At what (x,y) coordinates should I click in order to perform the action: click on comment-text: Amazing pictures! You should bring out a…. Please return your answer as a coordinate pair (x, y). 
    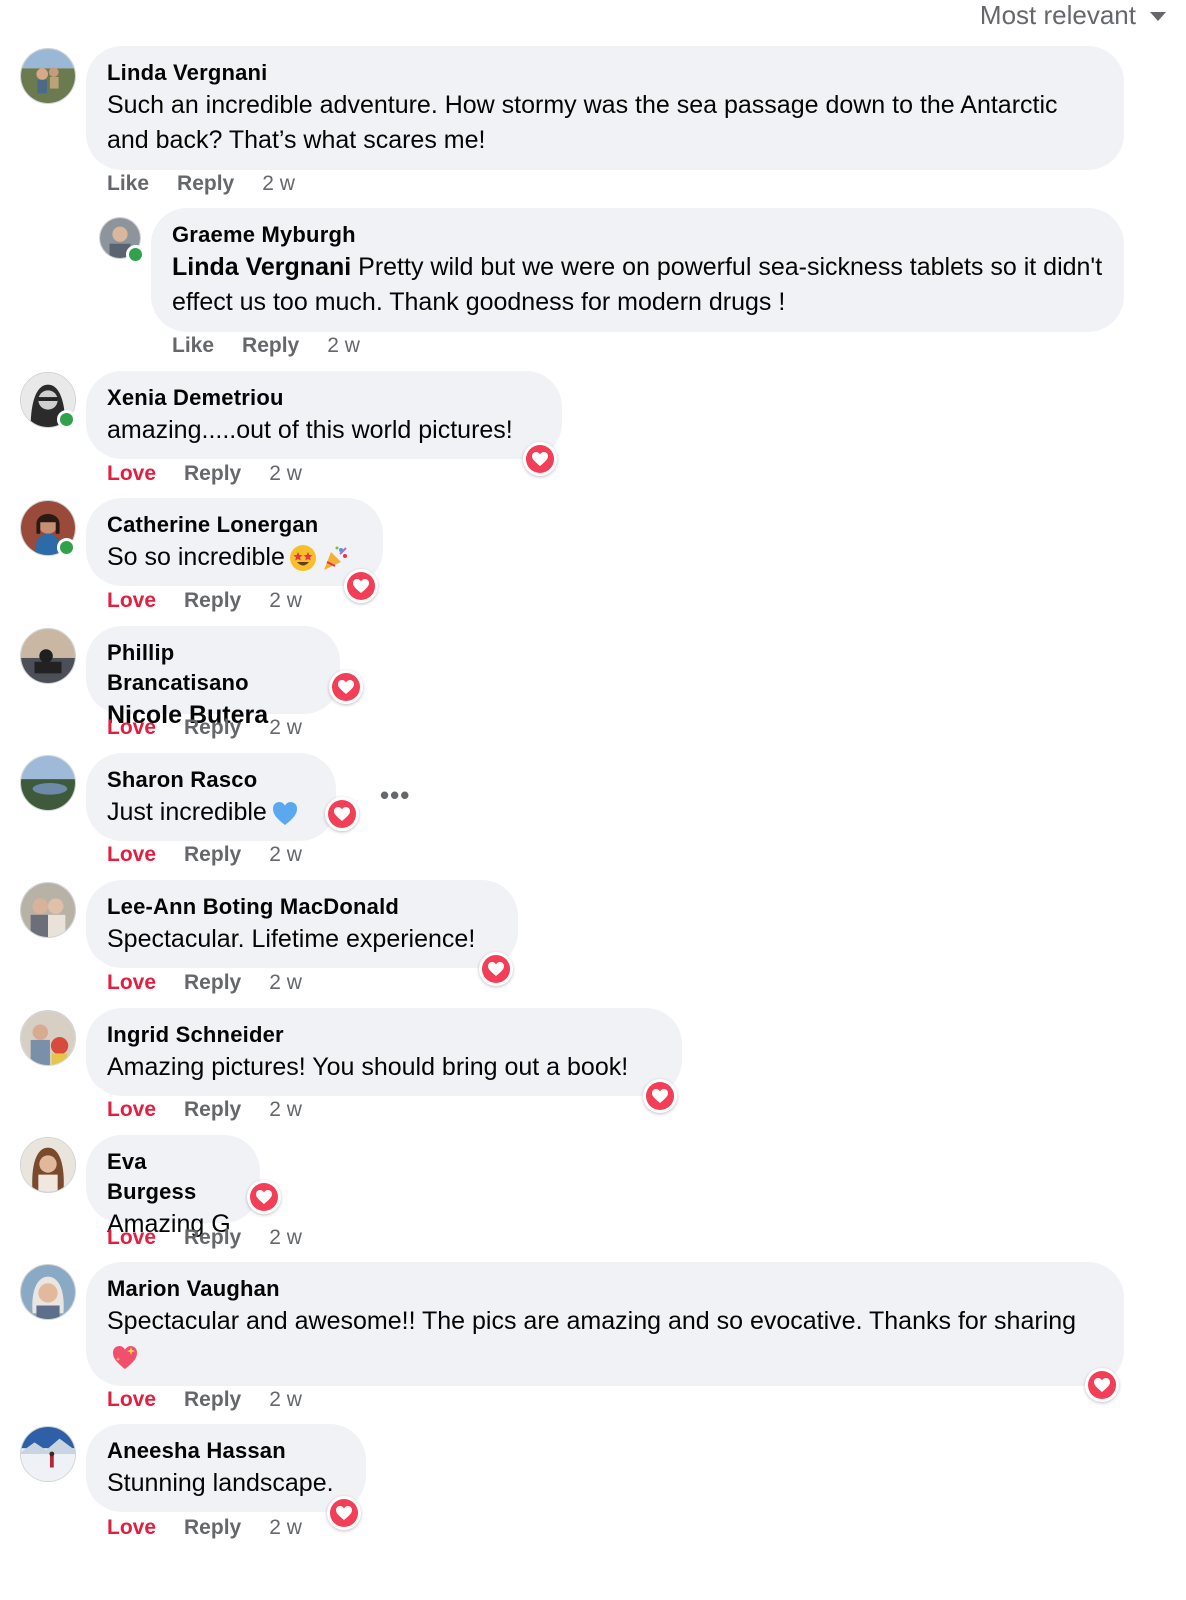
    Looking at the image, I should click on (368, 1067).